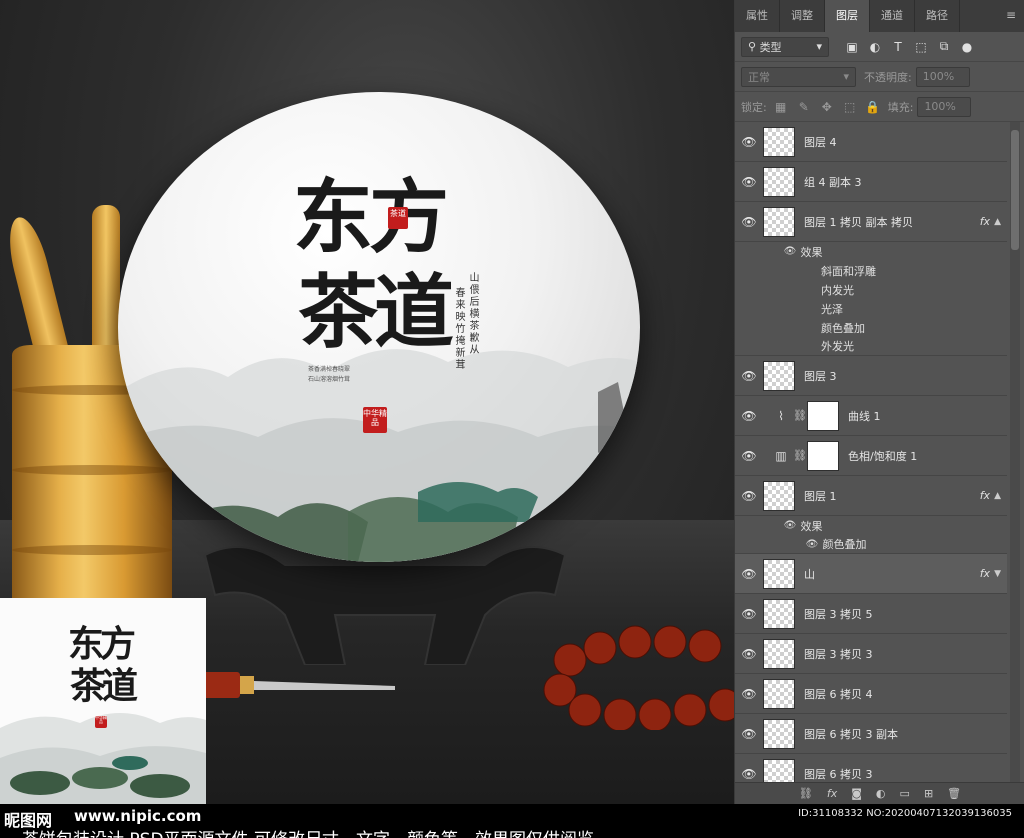  I want to click on lock-image-icon: ✎, so click(804, 107).